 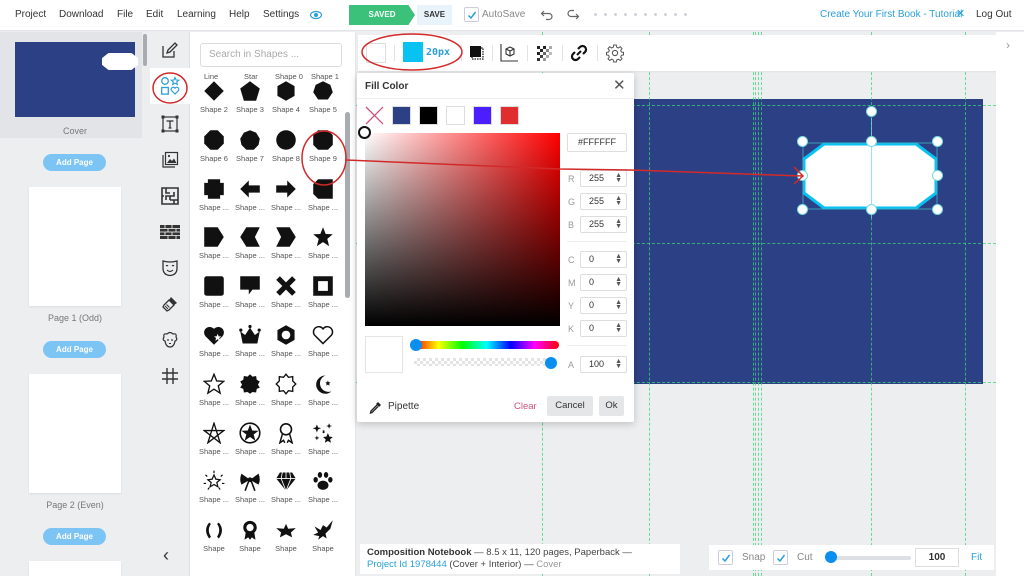 I want to click on expand-panel-icon: ›, so click(x=1008, y=45).